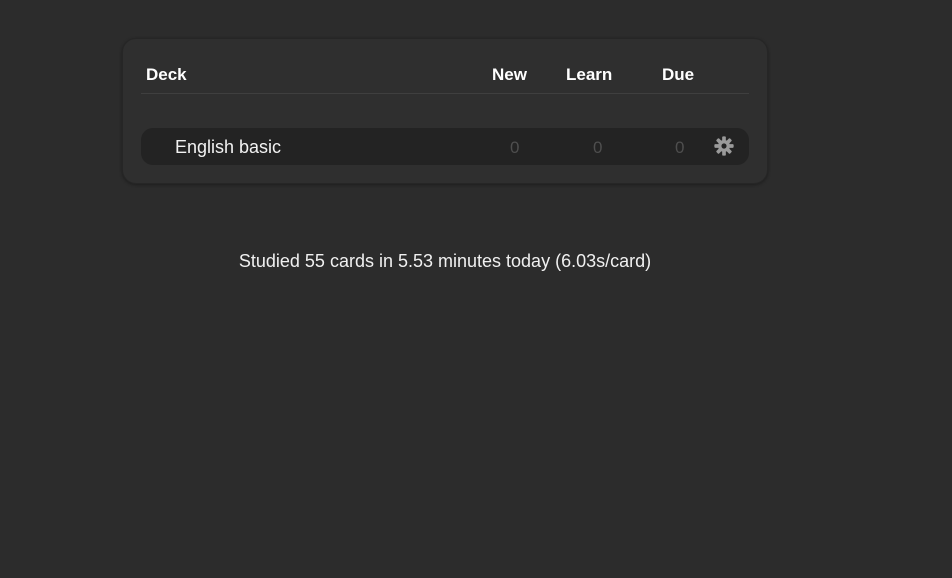 Image resolution: width=952 pixels, height=578 pixels. What do you see at coordinates (228, 147) in the screenshot?
I see `deck-name-link: English basic` at bounding box center [228, 147].